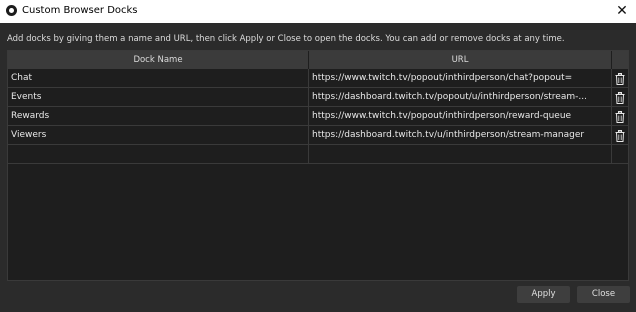 The width and height of the screenshot is (636, 312). What do you see at coordinates (460, 60) in the screenshot?
I see `column-header-url: URL` at bounding box center [460, 60].